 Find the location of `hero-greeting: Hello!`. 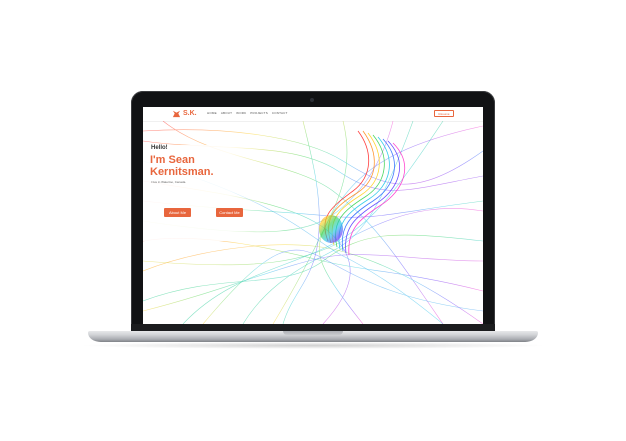

hero-greeting: Hello! is located at coordinates (159, 148).